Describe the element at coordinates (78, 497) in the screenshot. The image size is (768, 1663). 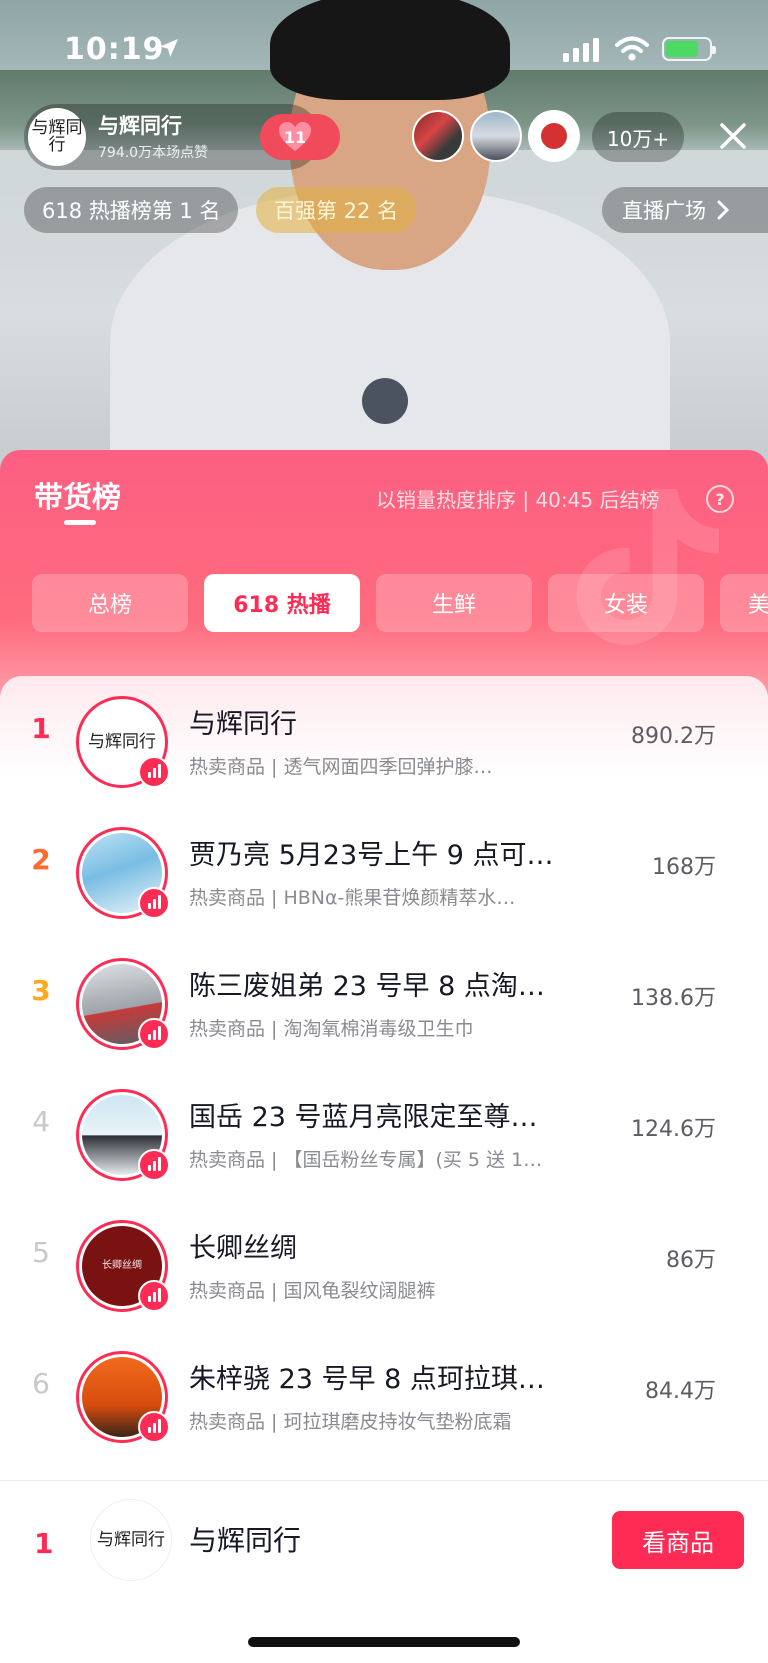
I see `panel-title: 带货榜` at that location.